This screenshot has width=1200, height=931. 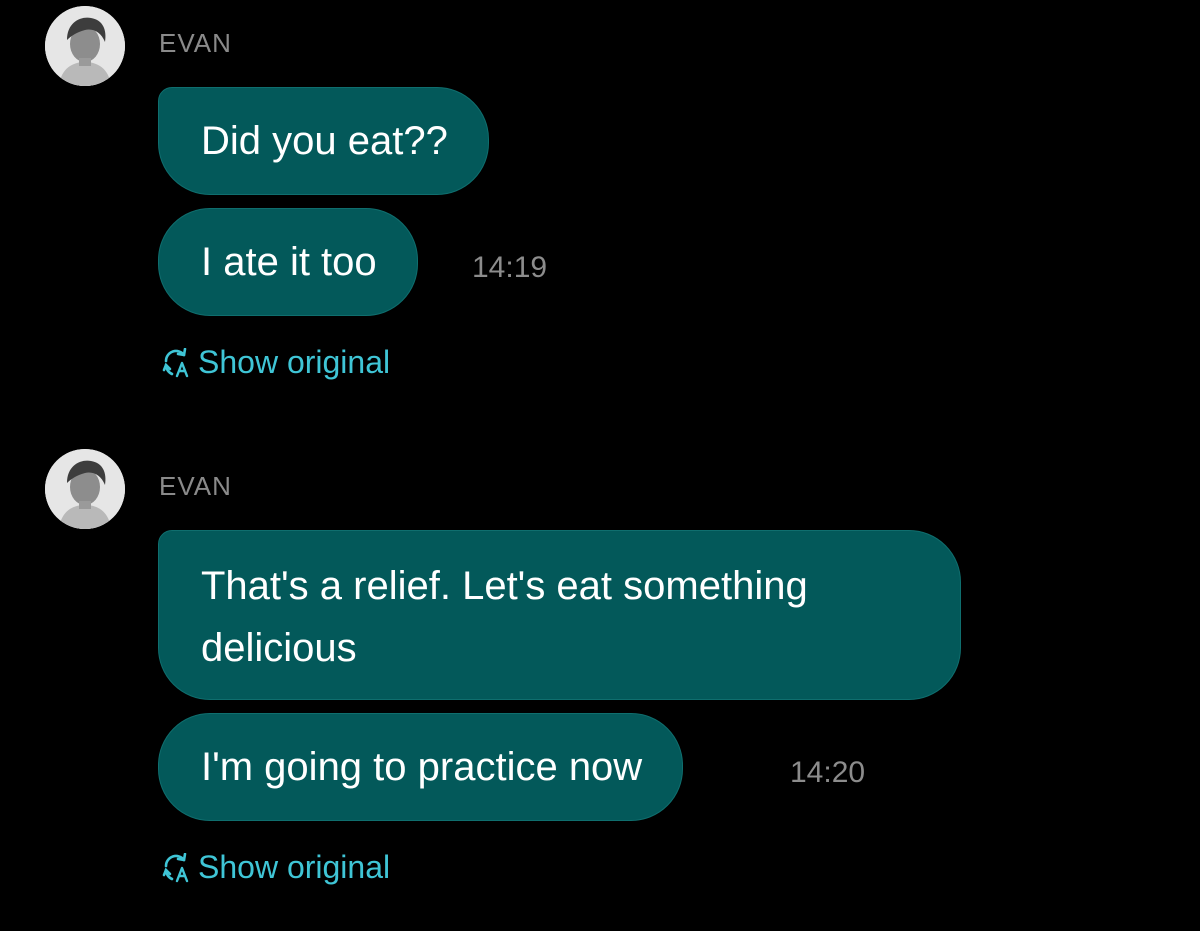 What do you see at coordinates (828, 772) in the screenshot?
I see `message-timestamp: 14:20` at bounding box center [828, 772].